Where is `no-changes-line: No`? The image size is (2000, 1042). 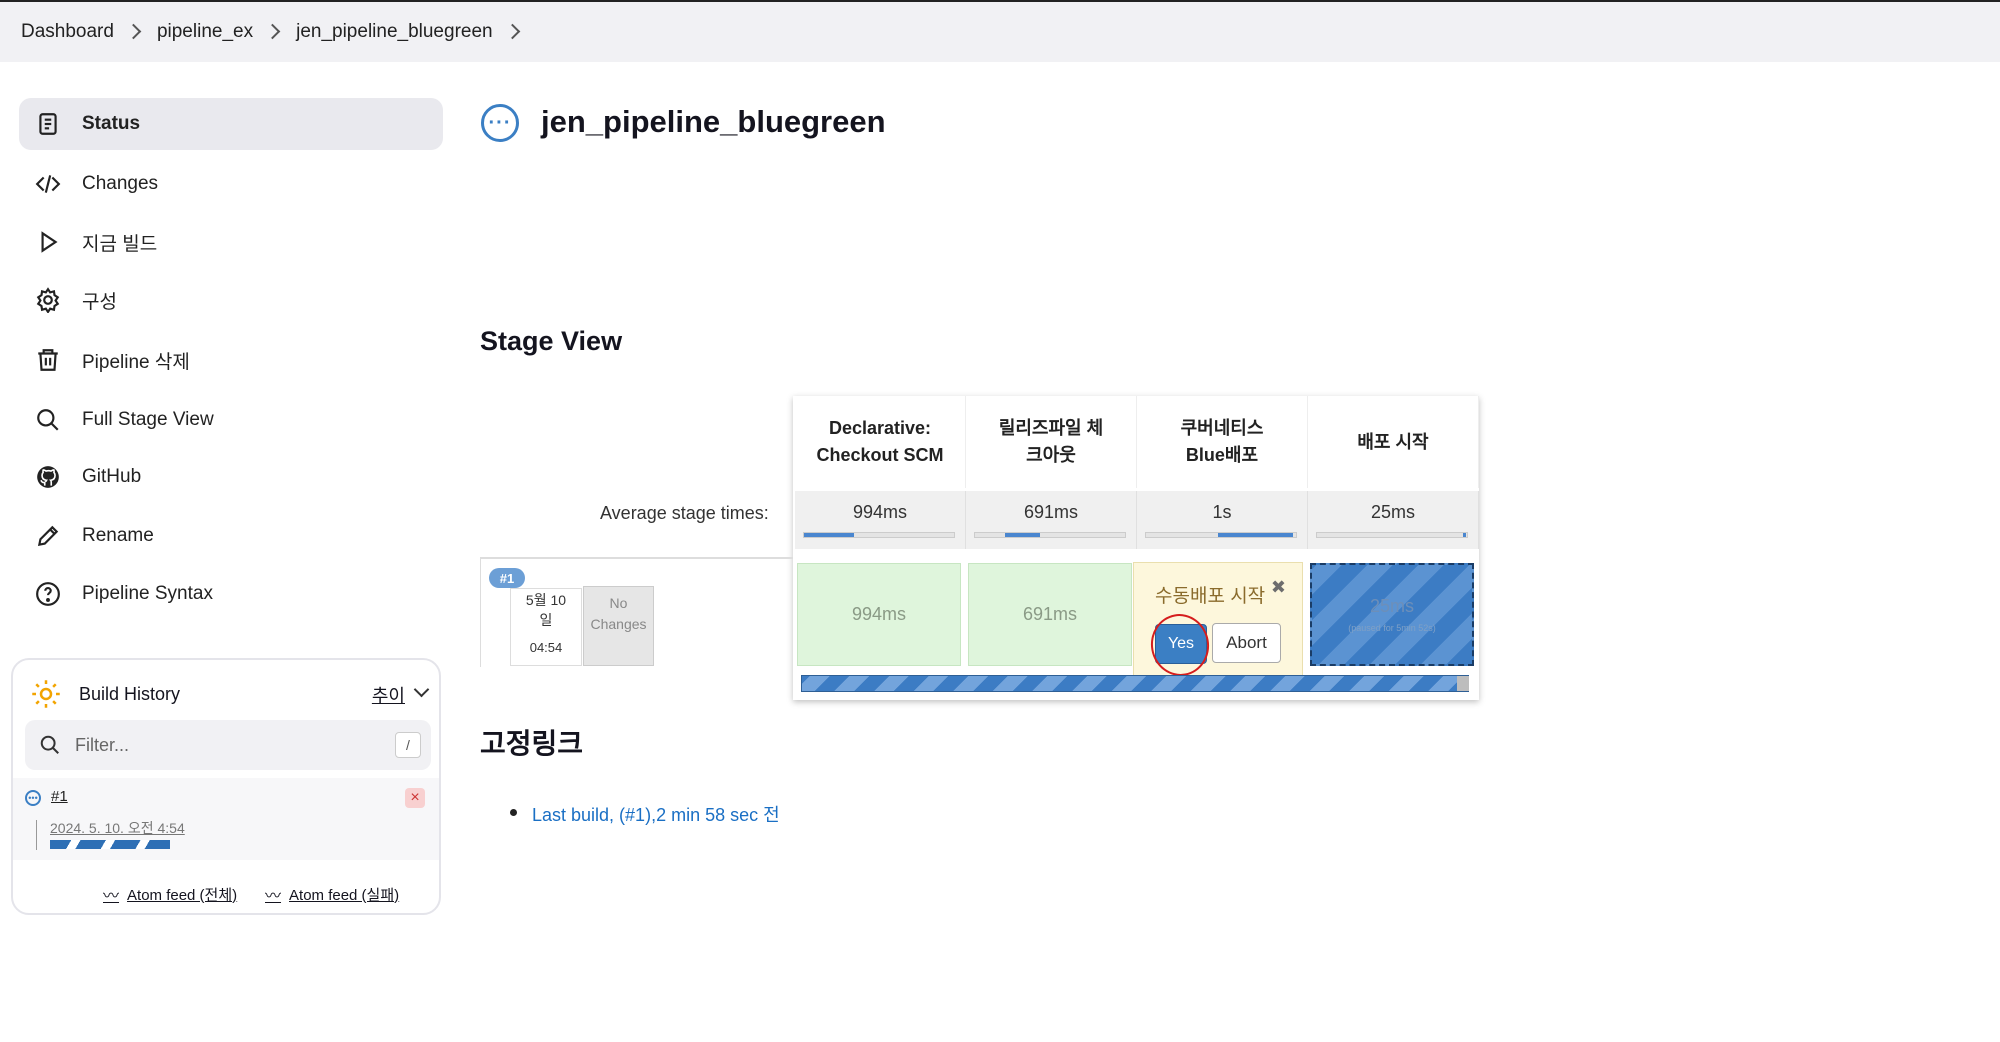 no-changes-line: No is located at coordinates (618, 603).